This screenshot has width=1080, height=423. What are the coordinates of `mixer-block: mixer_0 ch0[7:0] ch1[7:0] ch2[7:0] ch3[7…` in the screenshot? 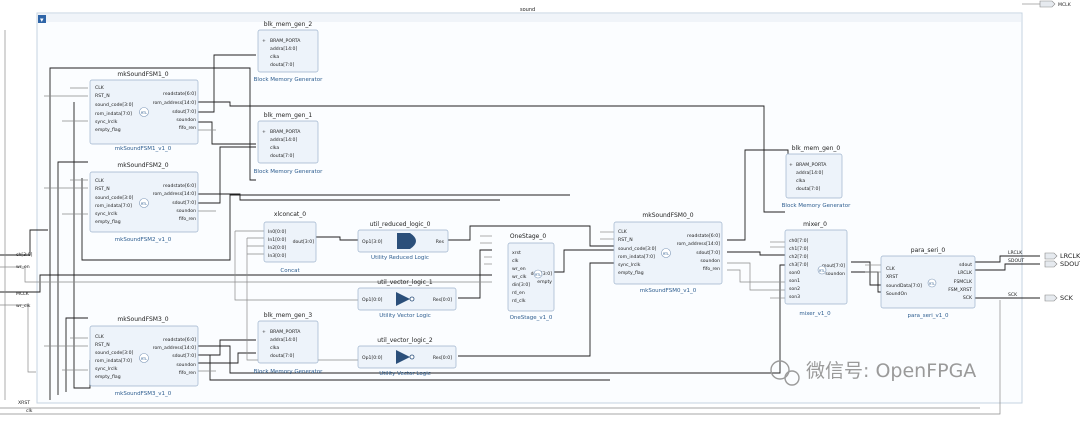 It's located at (816, 269).